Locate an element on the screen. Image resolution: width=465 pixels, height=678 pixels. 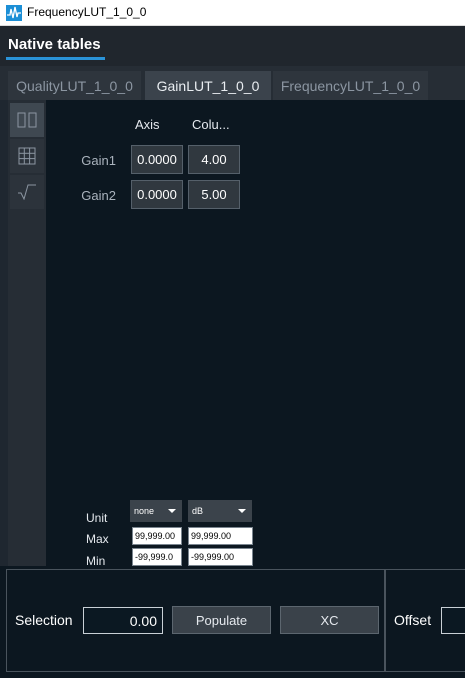
view-sidebar is located at coordinates (27, 333).